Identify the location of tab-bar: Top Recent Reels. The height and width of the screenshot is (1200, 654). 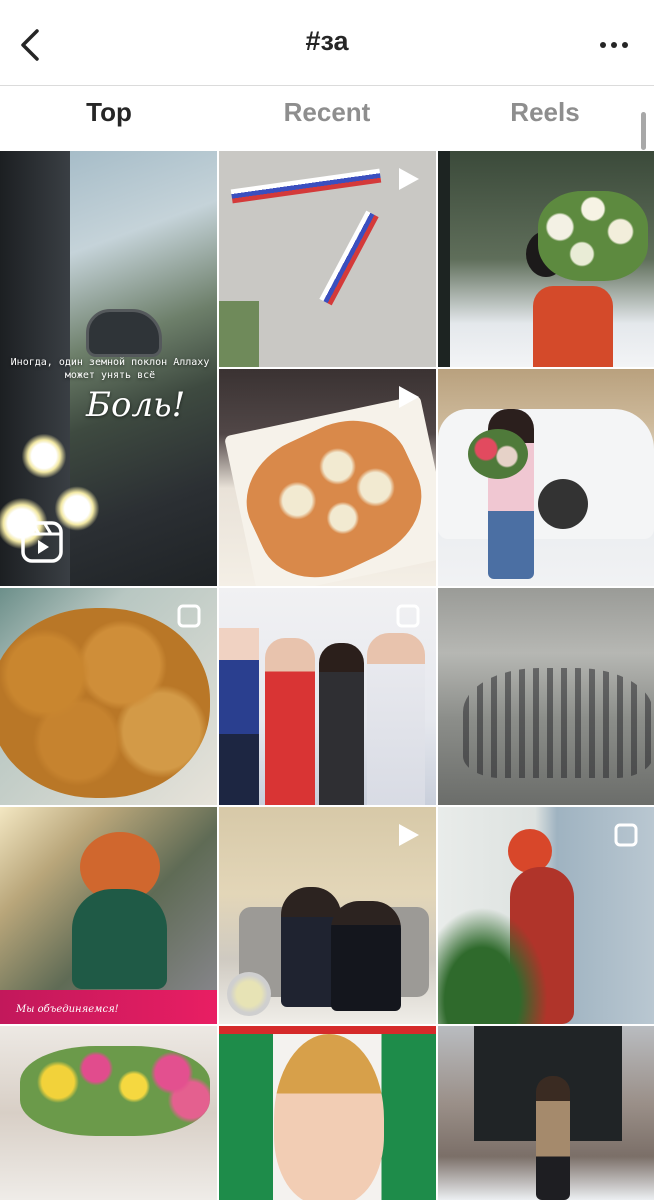
(327, 118).